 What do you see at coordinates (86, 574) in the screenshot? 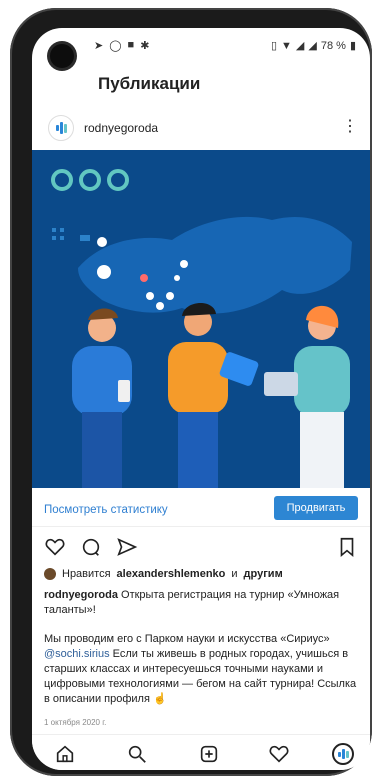
I see `likes-prefix: Нравится` at bounding box center [86, 574].